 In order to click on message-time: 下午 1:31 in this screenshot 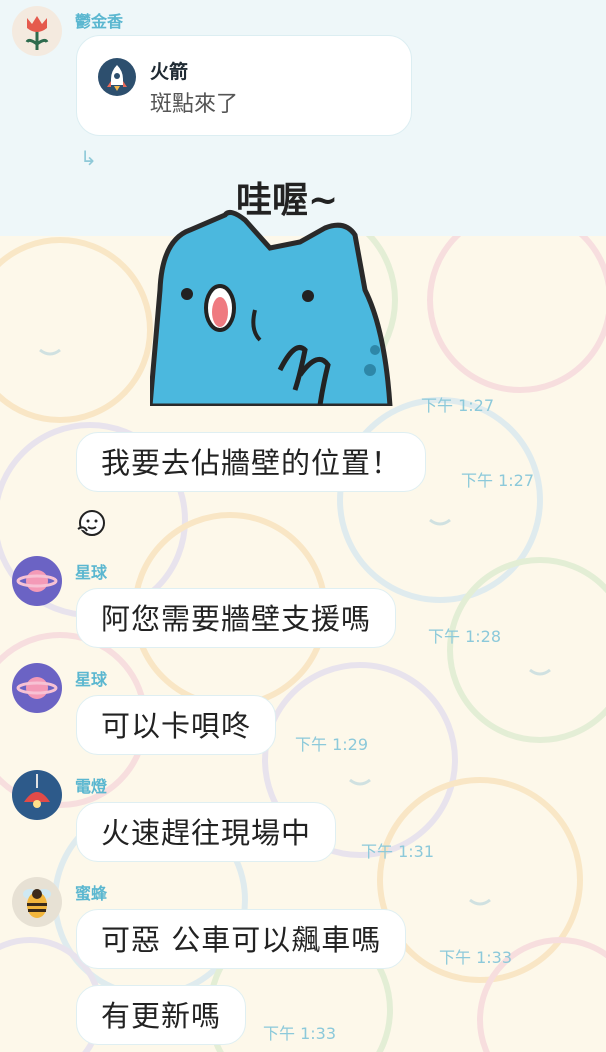, I will do `click(398, 851)`.